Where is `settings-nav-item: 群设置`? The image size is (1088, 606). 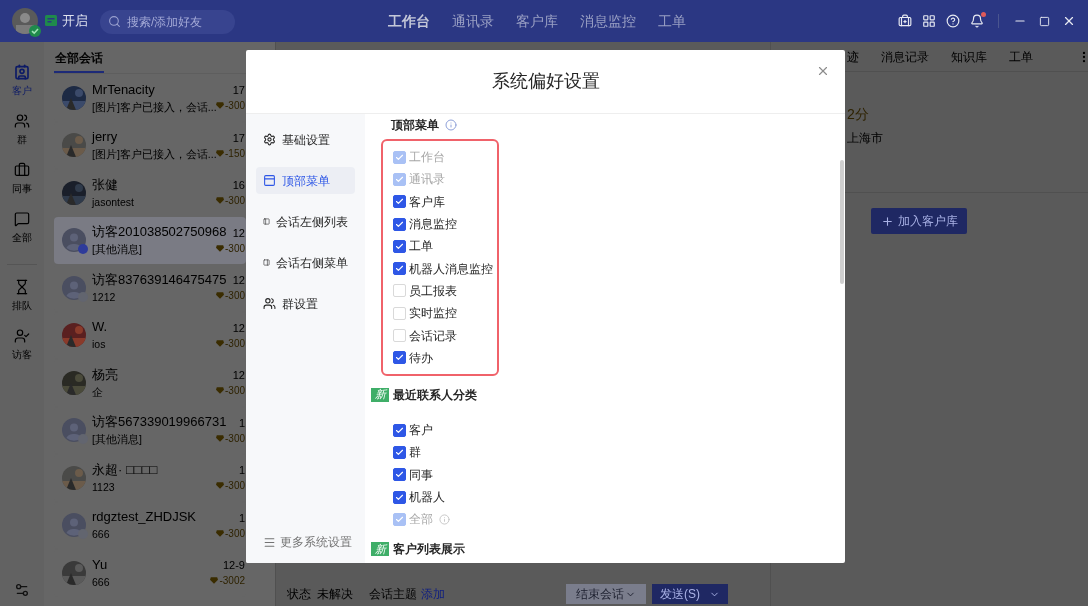
settings-nav-item: 群设置 is located at coordinates (305, 303).